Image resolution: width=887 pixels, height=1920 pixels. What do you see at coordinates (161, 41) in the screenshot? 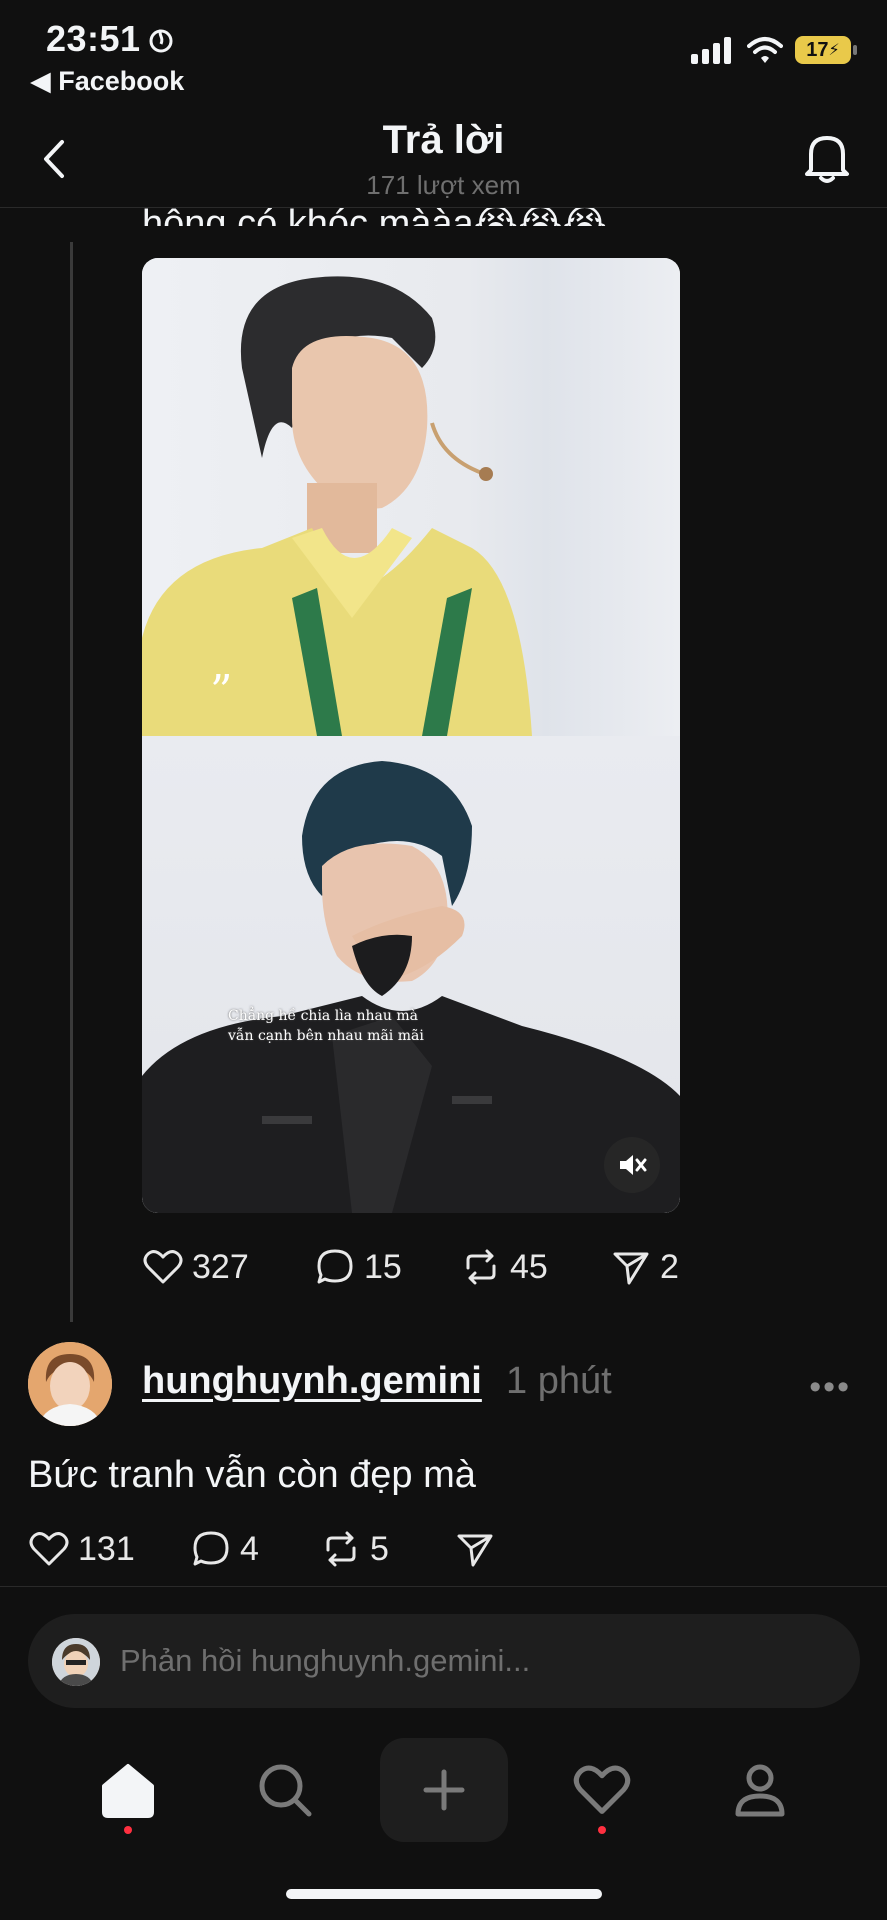
I see `hotspot-flame-icon` at bounding box center [161, 41].